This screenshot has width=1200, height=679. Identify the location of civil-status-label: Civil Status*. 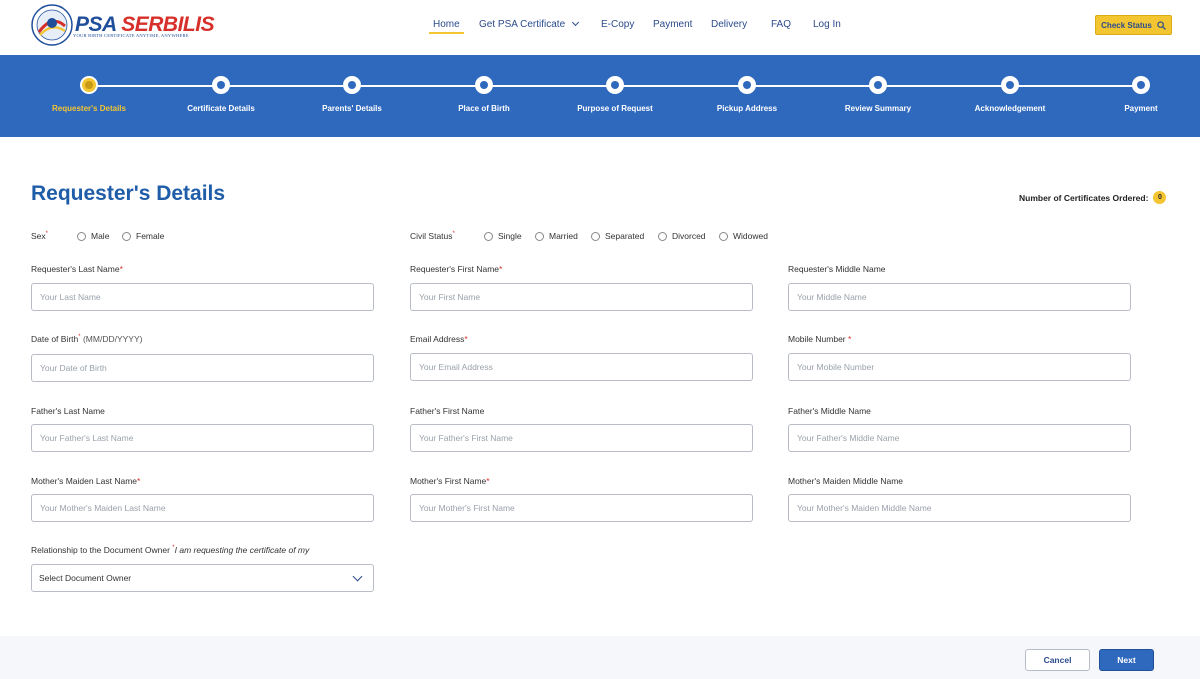
(432, 236).